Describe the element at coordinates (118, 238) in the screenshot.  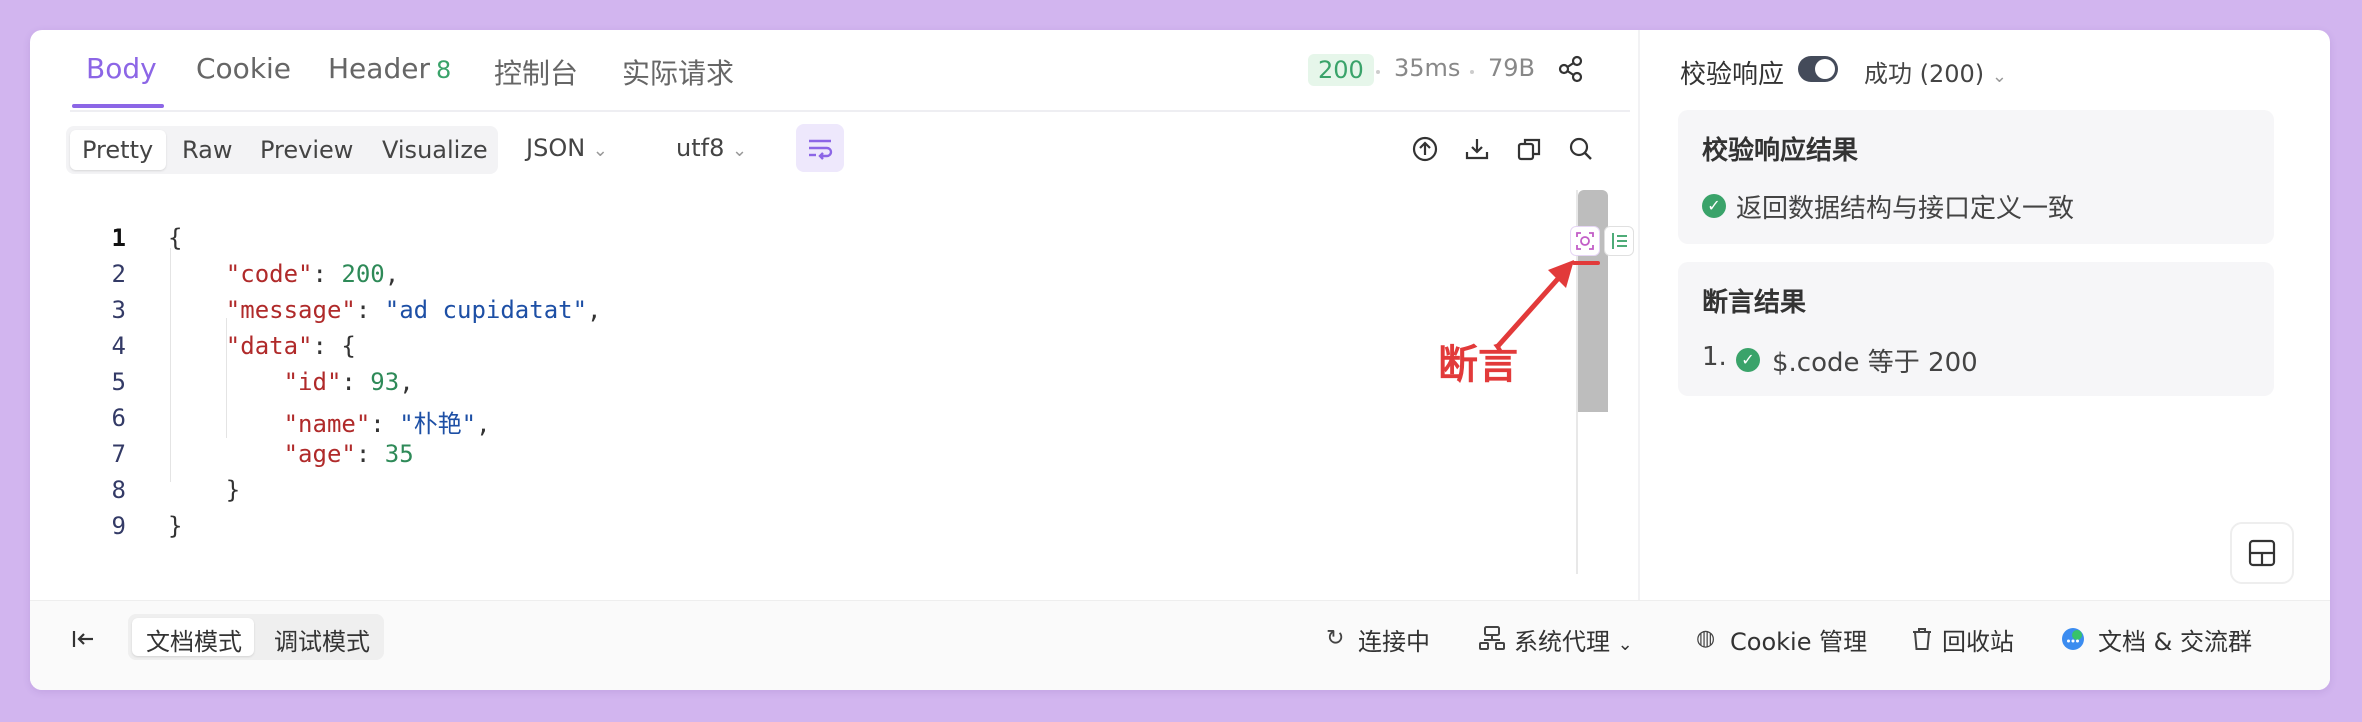
I see `line-number: 1` at that location.